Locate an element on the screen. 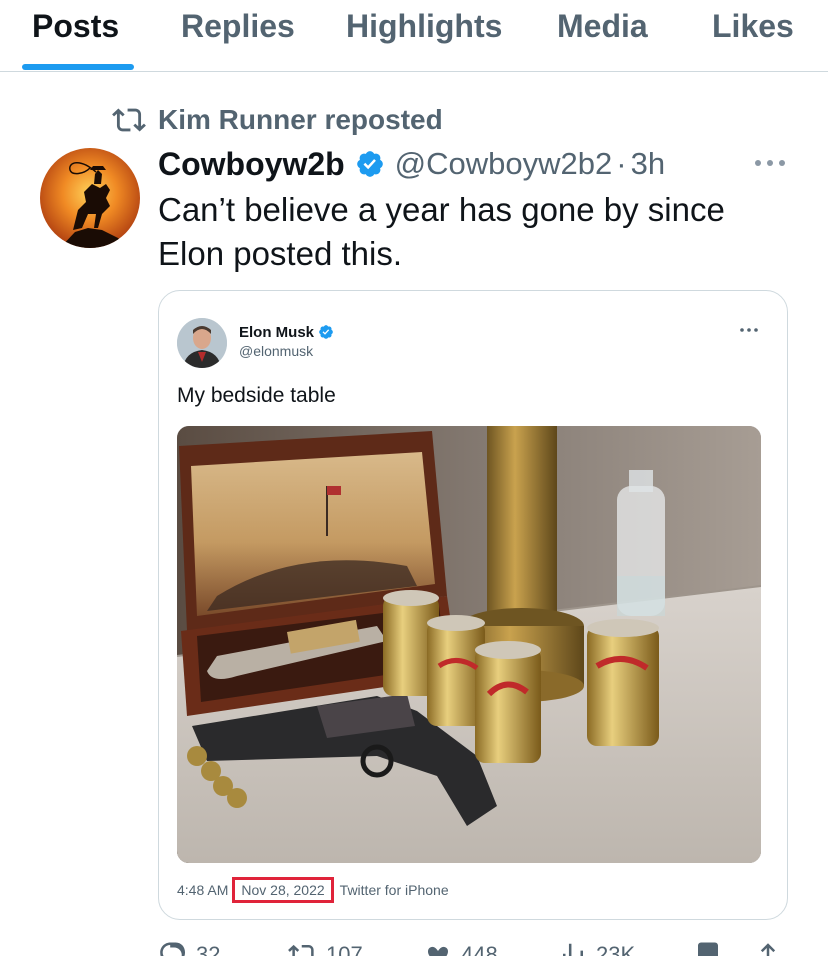 The height and width of the screenshot is (956, 828). views-button: 23K is located at coordinates (596, 948).